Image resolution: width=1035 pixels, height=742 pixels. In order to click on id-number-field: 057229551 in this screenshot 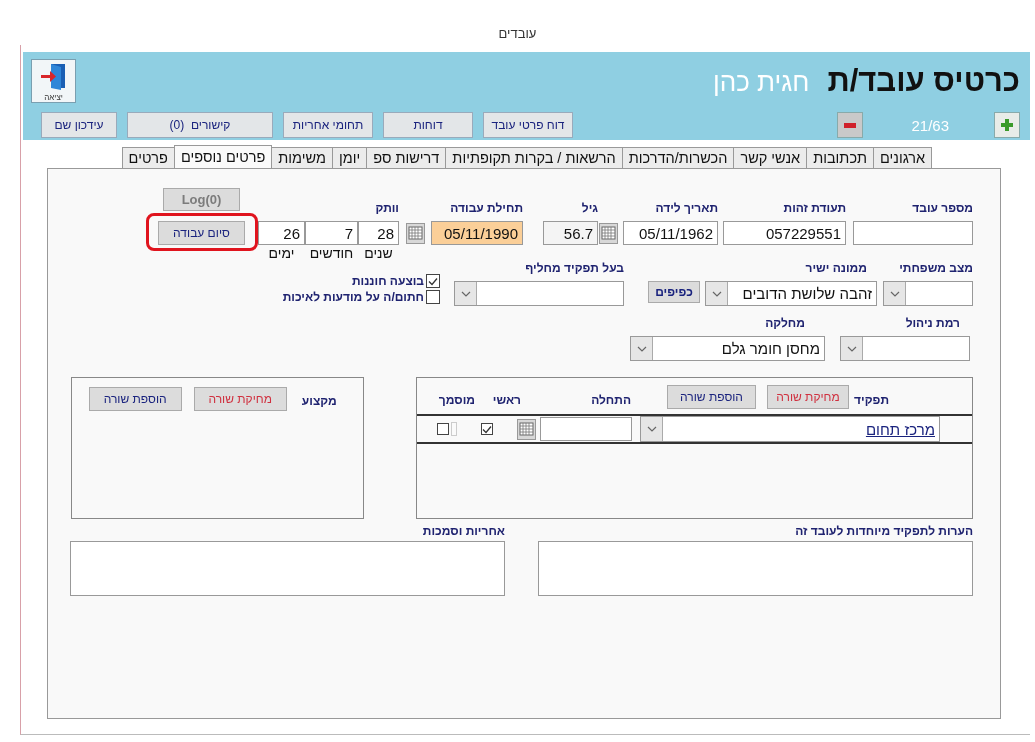, I will do `click(784, 233)`.